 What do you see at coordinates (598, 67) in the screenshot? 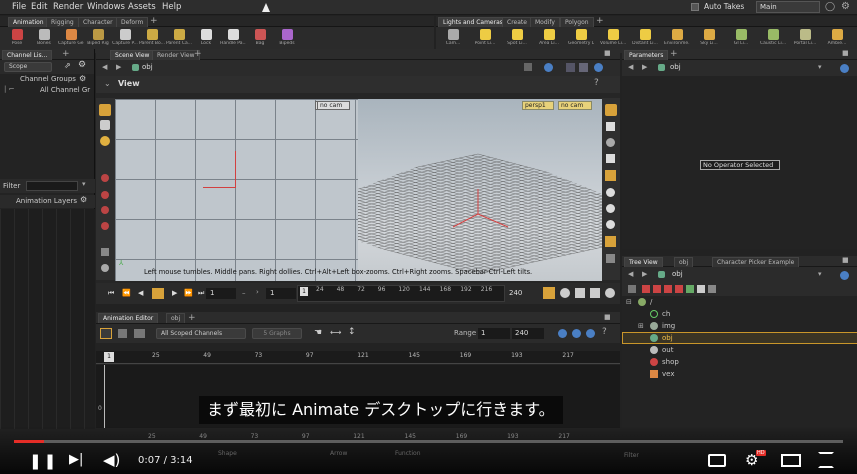
I see `render-icon` at bounding box center [598, 67].